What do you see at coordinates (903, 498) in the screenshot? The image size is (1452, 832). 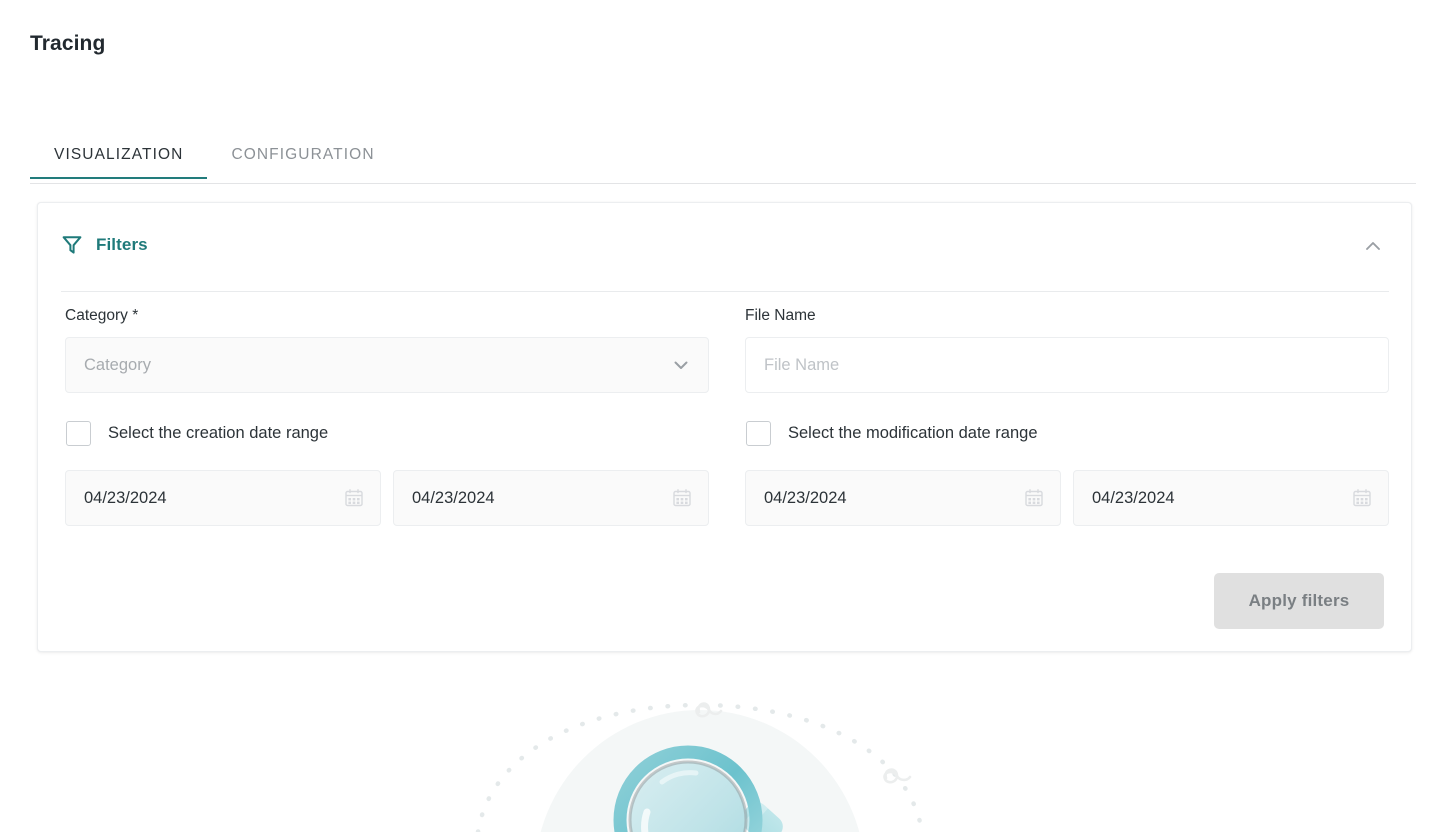 I see `modification-date-from: 04/23/2024` at bounding box center [903, 498].